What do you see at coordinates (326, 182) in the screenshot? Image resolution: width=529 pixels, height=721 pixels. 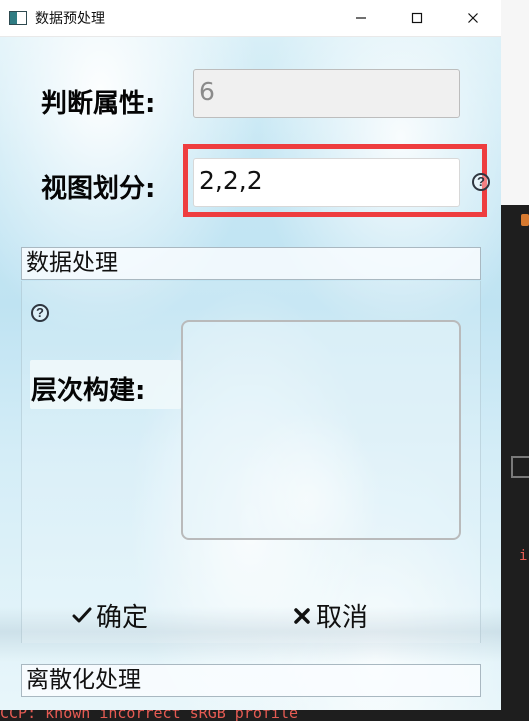 I see `view-partition-field: 2,2,2` at bounding box center [326, 182].